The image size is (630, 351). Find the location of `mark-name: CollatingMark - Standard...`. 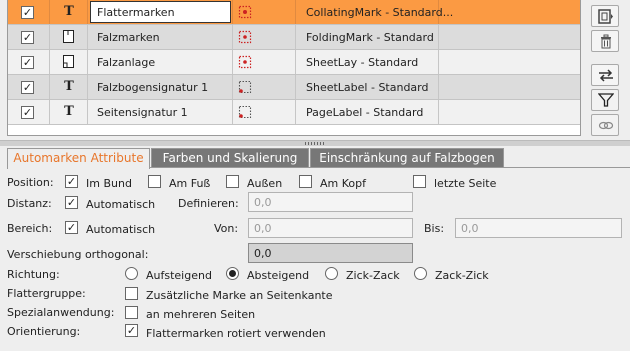

mark-name: CollatingMark - Standard... is located at coordinates (380, 12).